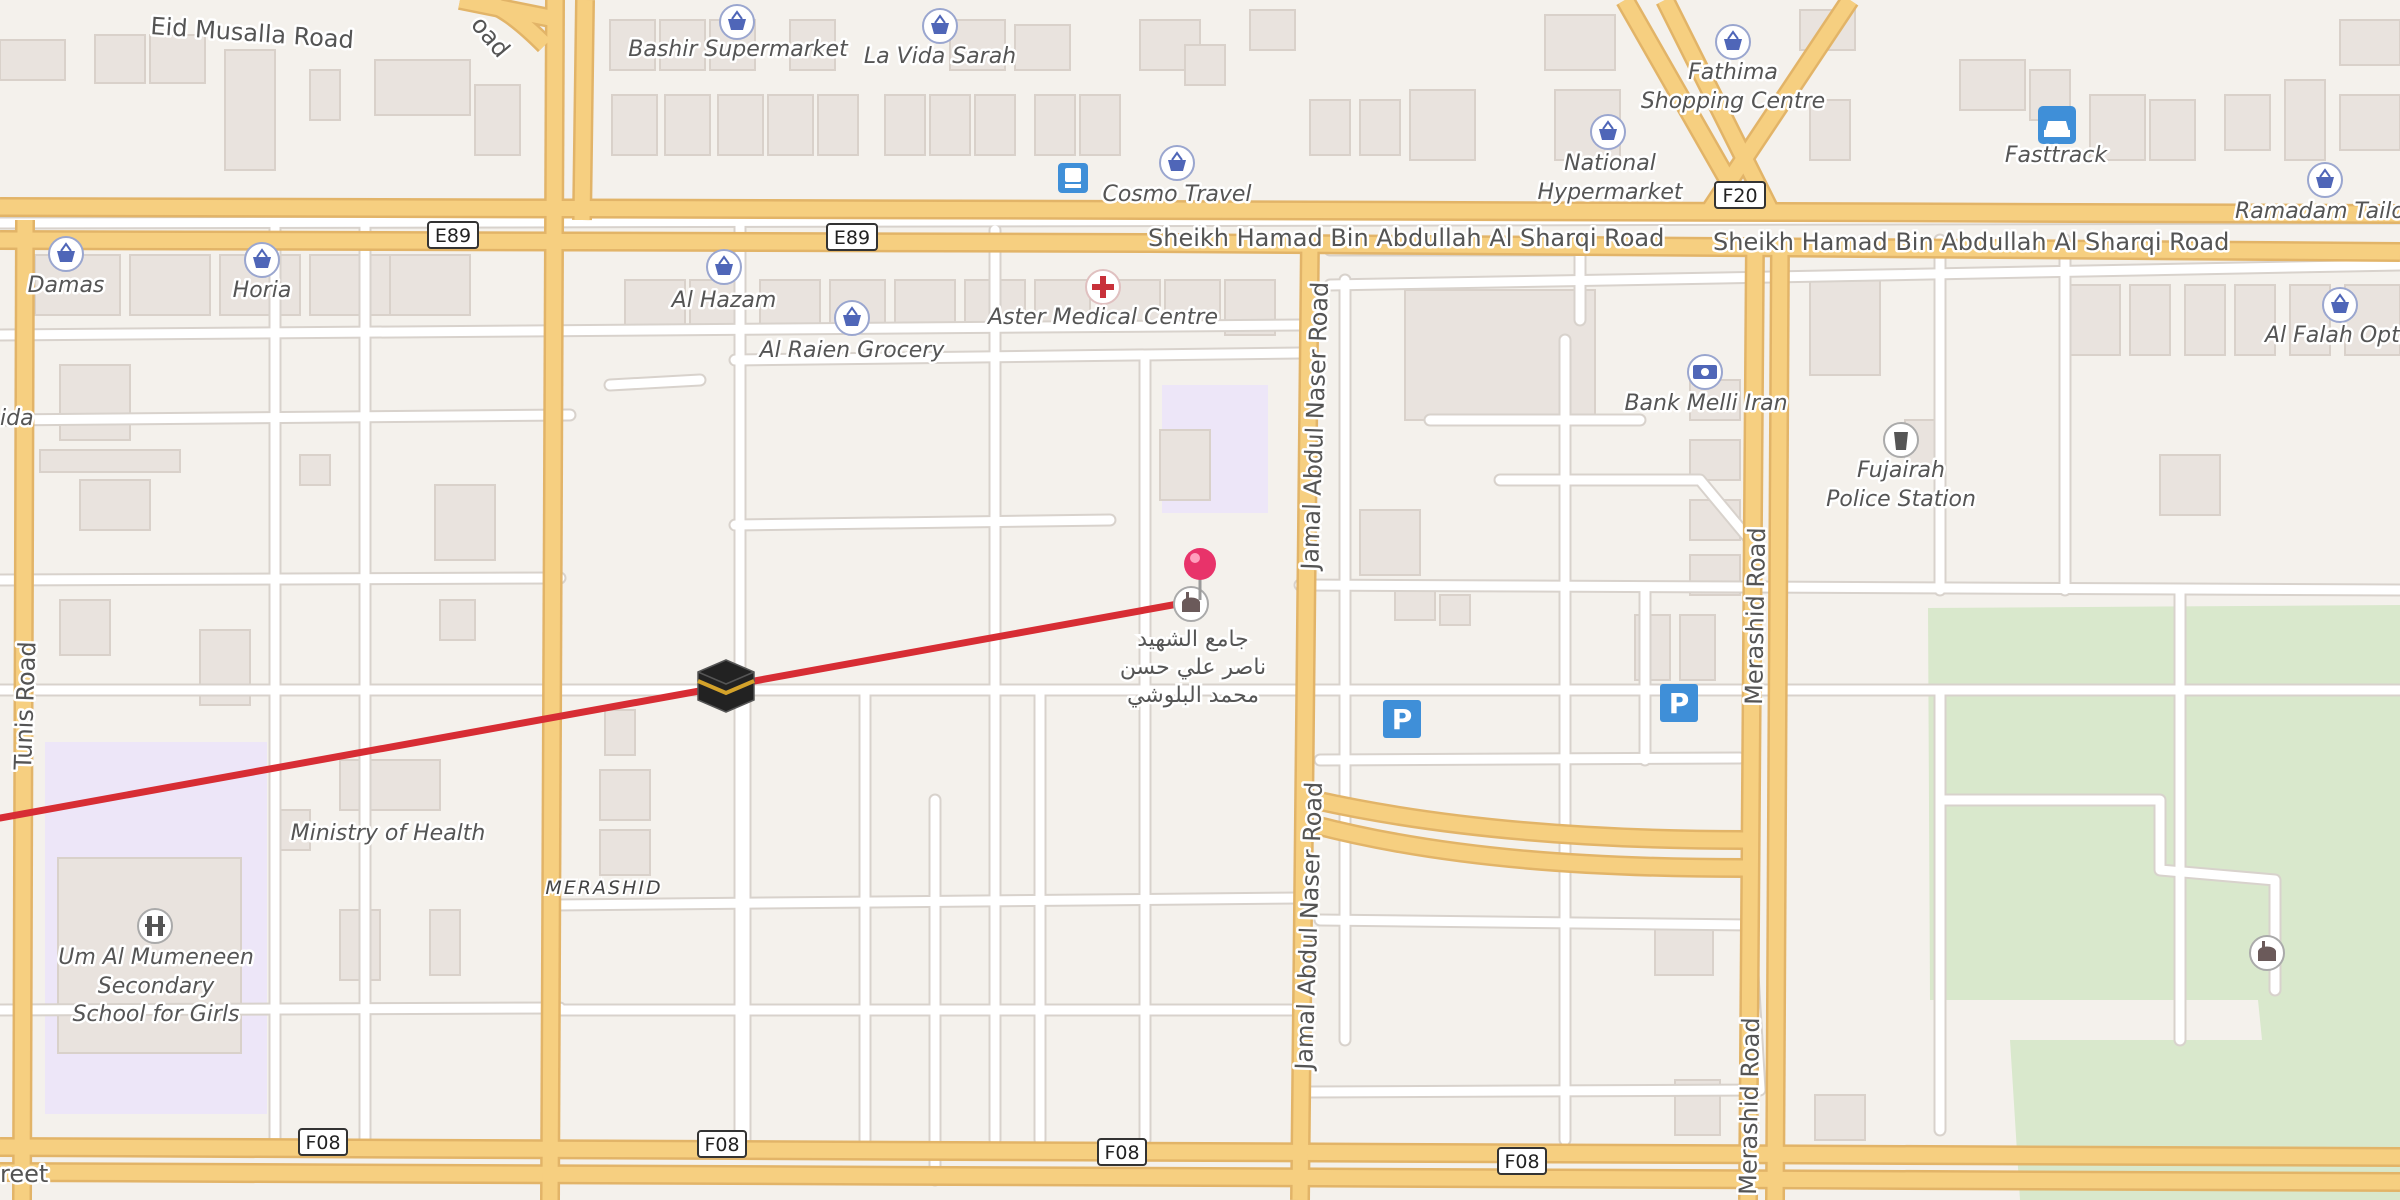  Describe the element at coordinates (66, 286) in the screenshot. I see `poi-label-damas: Damas` at that location.